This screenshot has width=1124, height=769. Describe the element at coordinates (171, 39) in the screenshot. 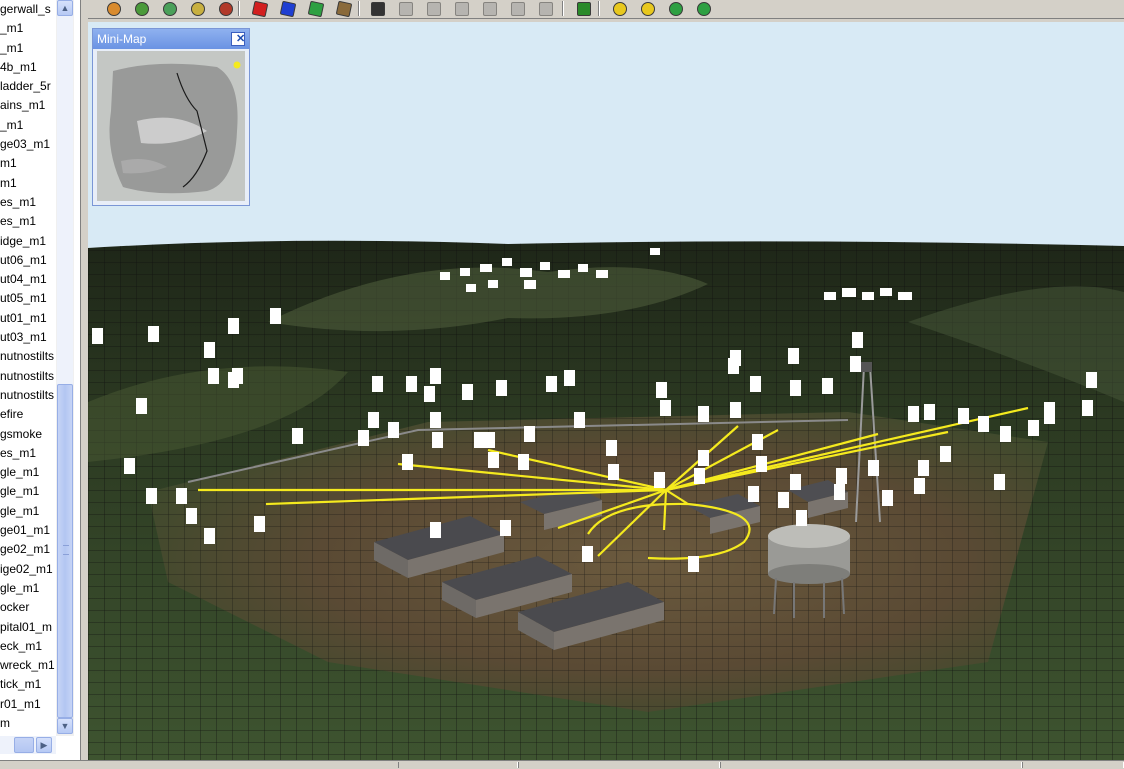

I see `minimap-titlebar: Mini-Map ✕` at that location.